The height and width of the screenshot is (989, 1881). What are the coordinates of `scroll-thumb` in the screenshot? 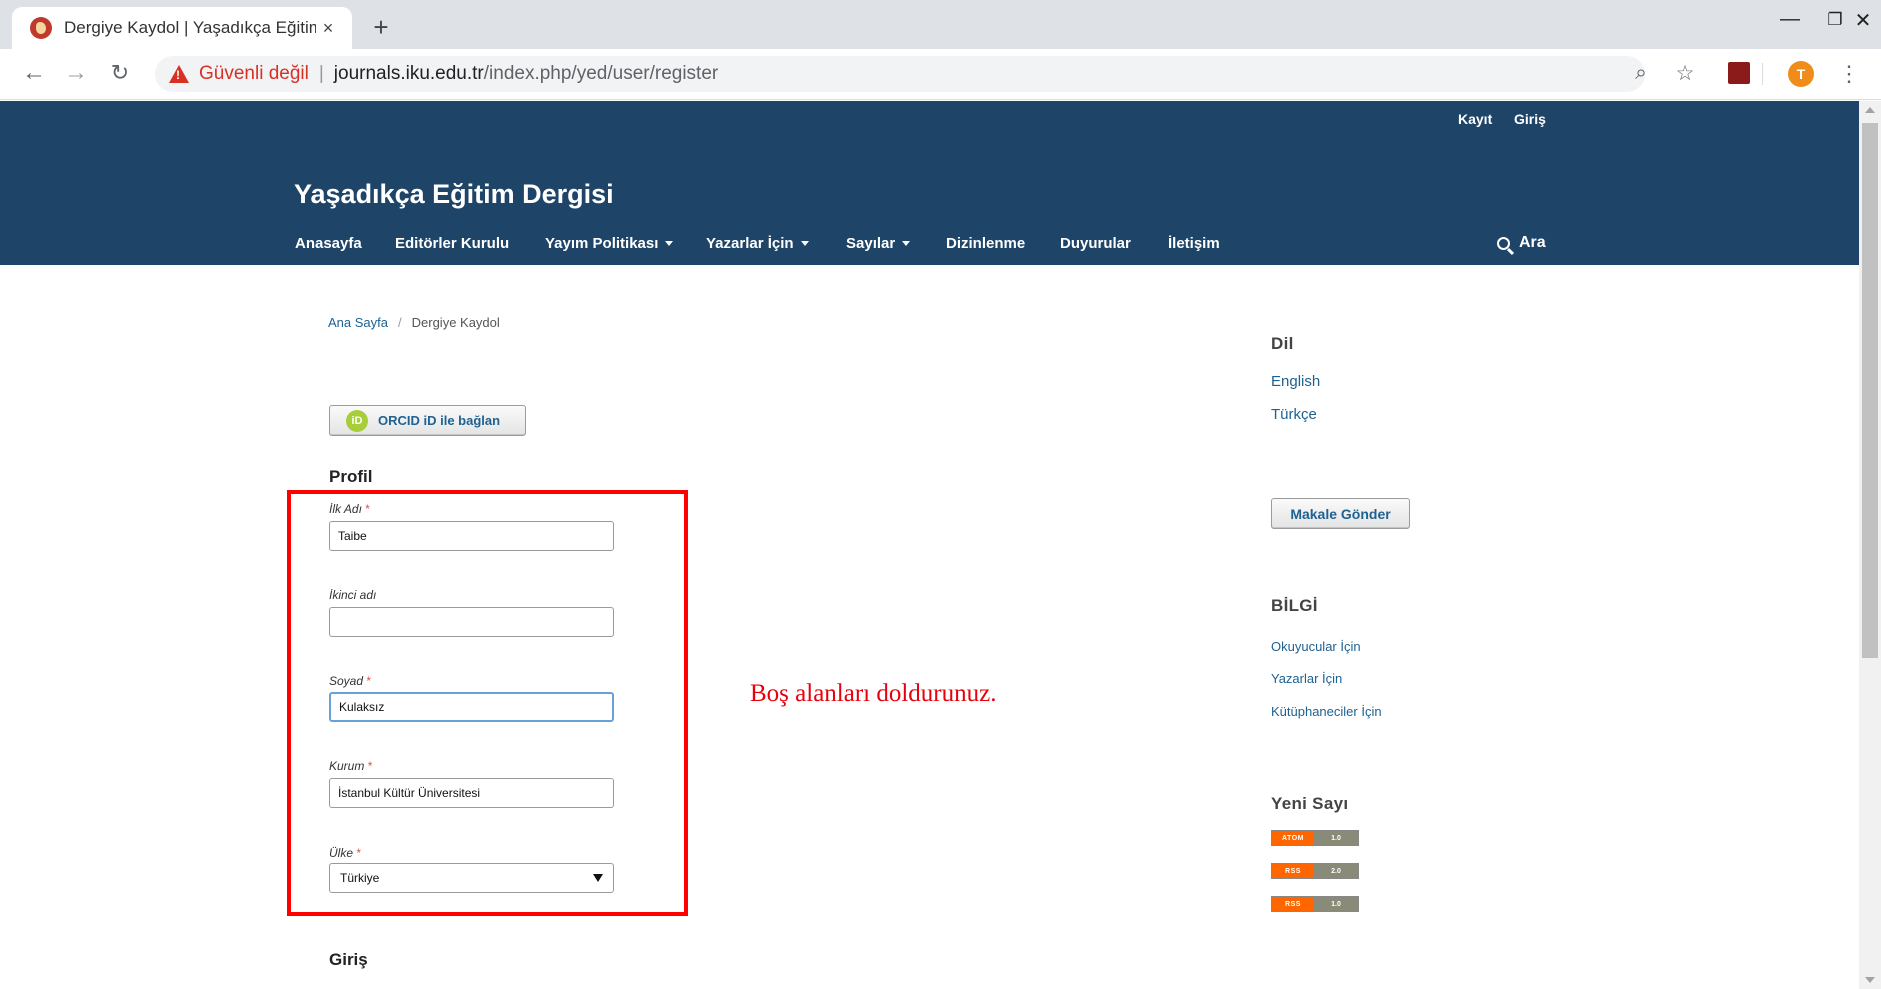 It's located at (1870, 390).